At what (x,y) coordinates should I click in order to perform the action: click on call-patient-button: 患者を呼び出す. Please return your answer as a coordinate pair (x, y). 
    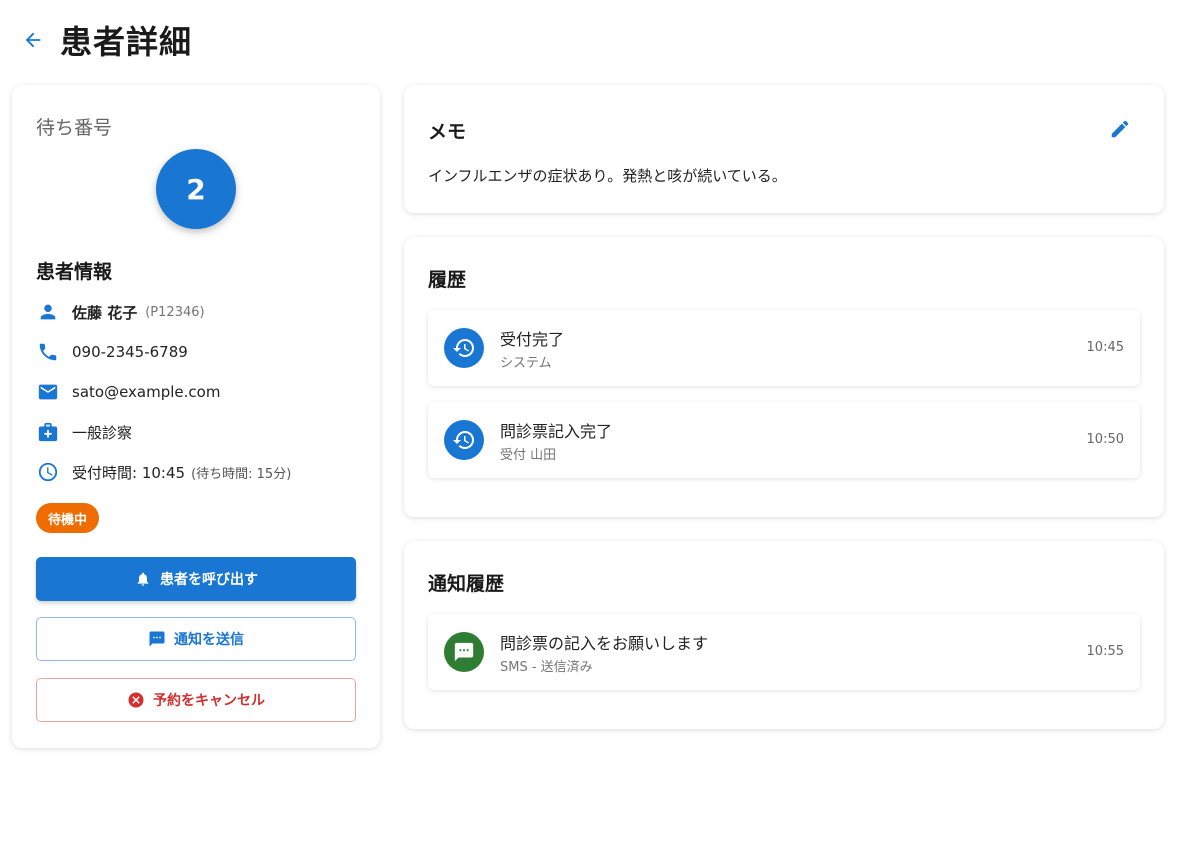
    Looking at the image, I should click on (196, 579).